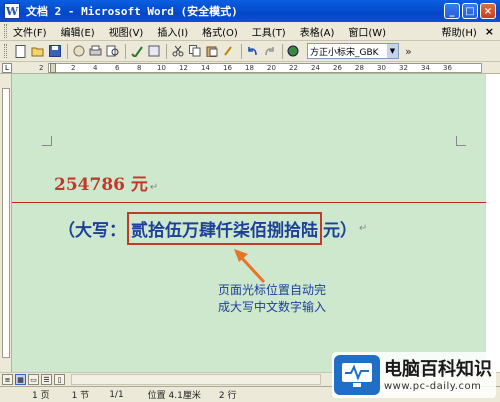 Image resolution: width=500 pixels, height=402 pixels. Describe the element at coordinates (269, 51) in the screenshot. I see `redo-icon` at that location.